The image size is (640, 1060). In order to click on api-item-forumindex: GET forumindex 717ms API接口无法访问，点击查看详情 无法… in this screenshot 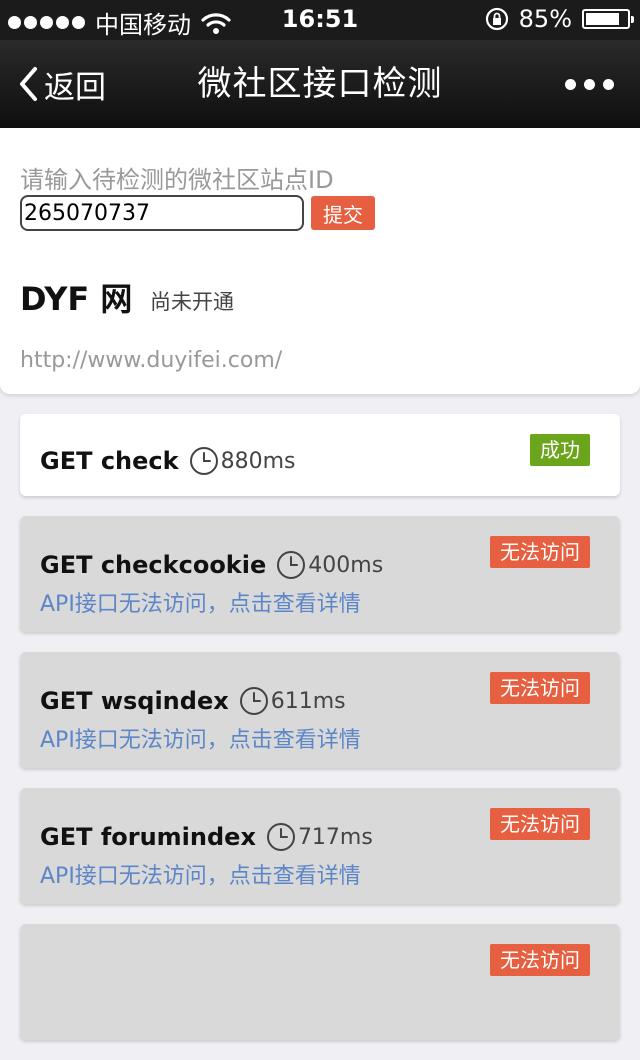, I will do `click(320, 846)`.